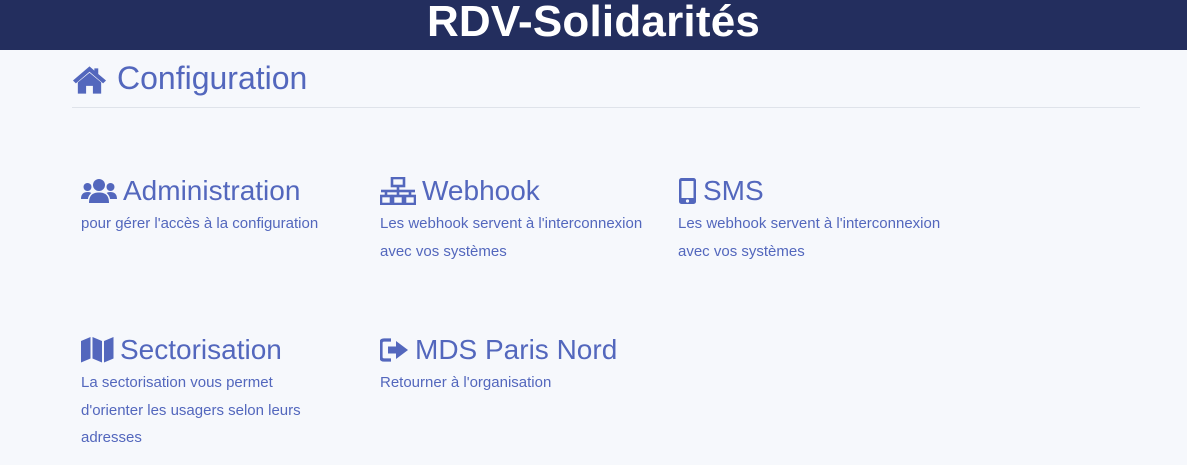 The image size is (1187, 465). I want to click on map-icon, so click(97, 350).